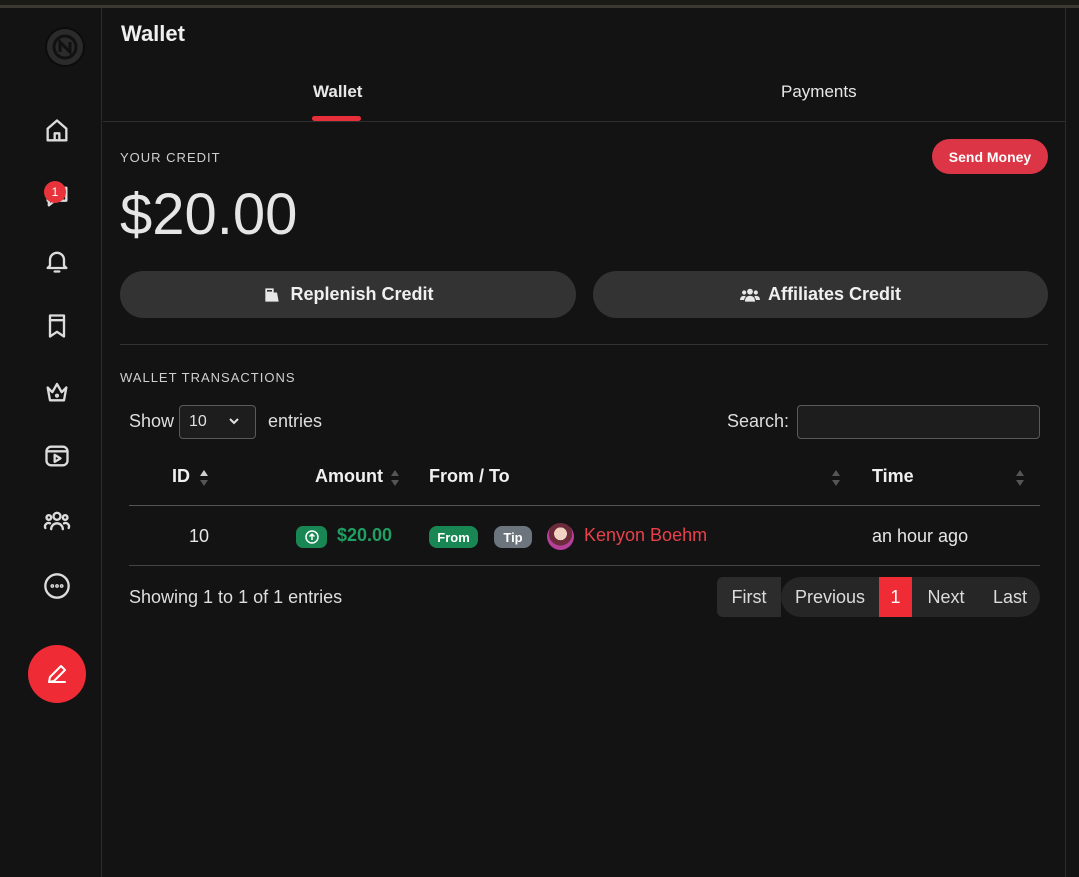 This screenshot has height=877, width=1079. I want to click on replenish-credit-button: Replenish Credit, so click(348, 294).